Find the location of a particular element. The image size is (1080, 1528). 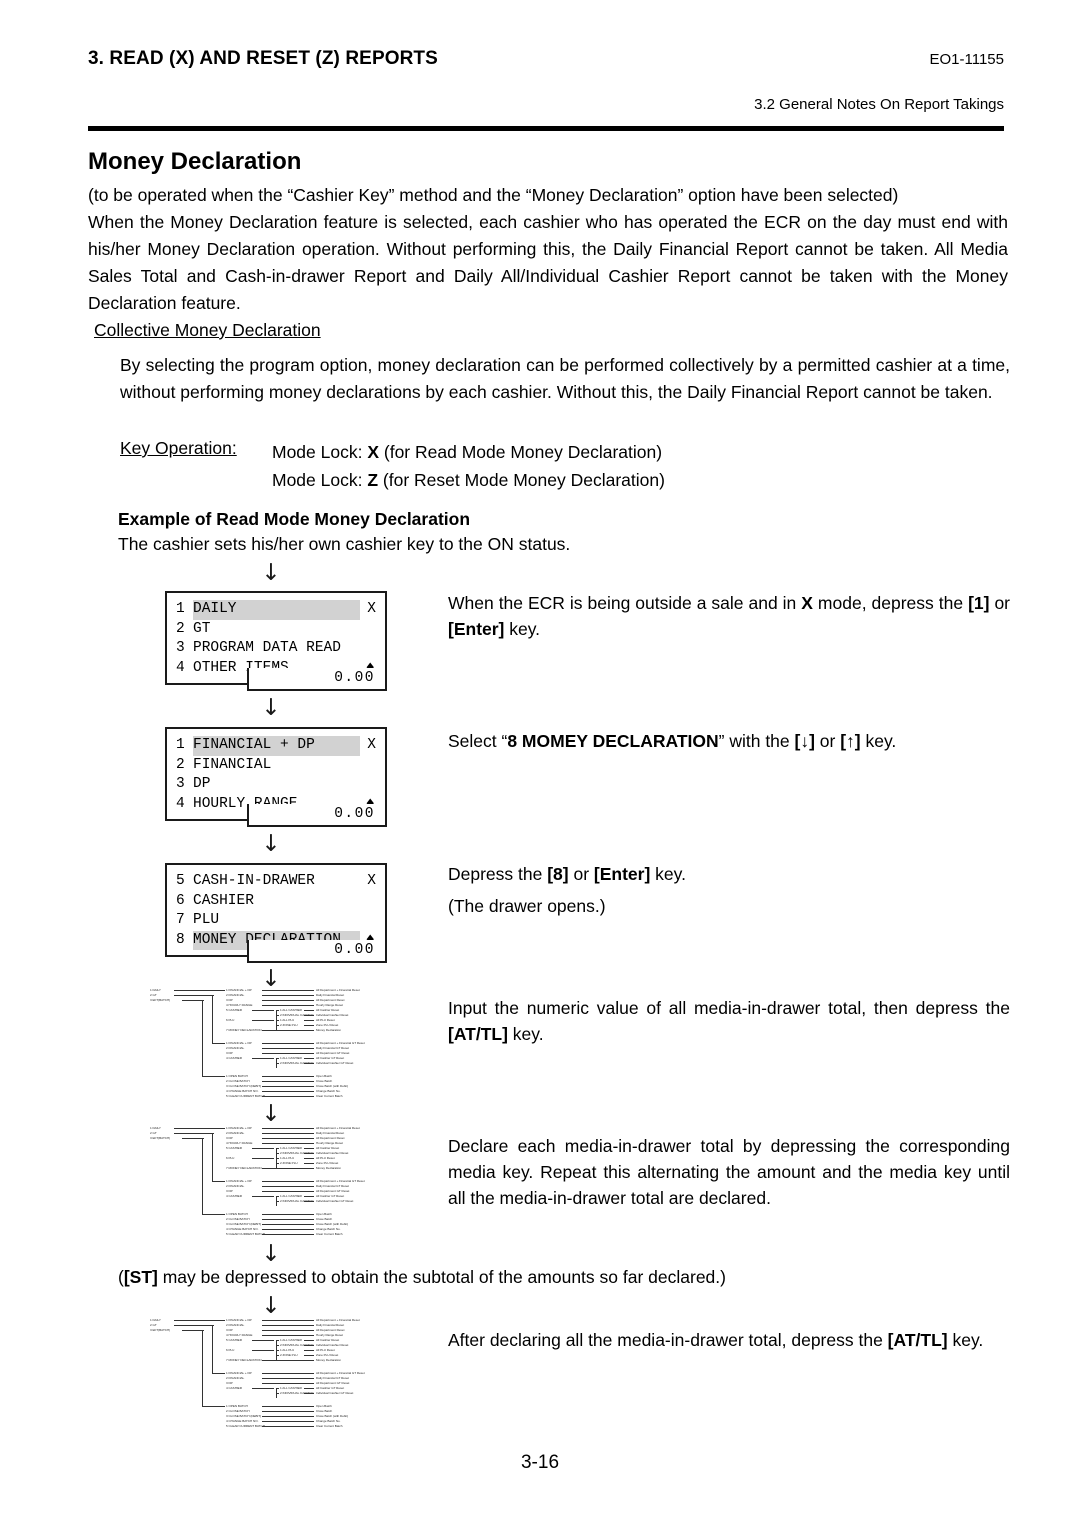

lcd-menu-item: 1 FINANCIAL + DP X is located at coordinates (276, 746).